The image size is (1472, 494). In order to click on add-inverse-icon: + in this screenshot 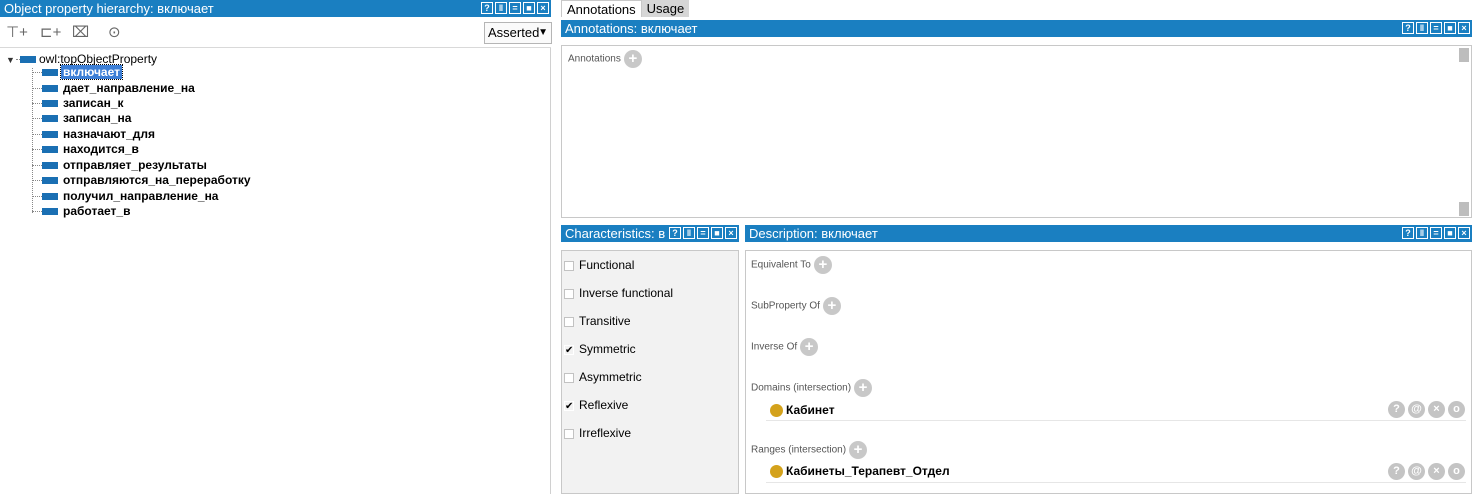, I will do `click(809, 347)`.